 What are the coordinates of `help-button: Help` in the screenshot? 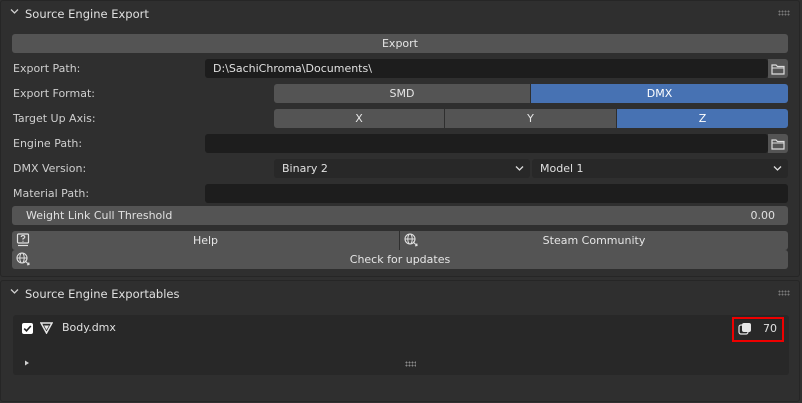 It's located at (205, 240).